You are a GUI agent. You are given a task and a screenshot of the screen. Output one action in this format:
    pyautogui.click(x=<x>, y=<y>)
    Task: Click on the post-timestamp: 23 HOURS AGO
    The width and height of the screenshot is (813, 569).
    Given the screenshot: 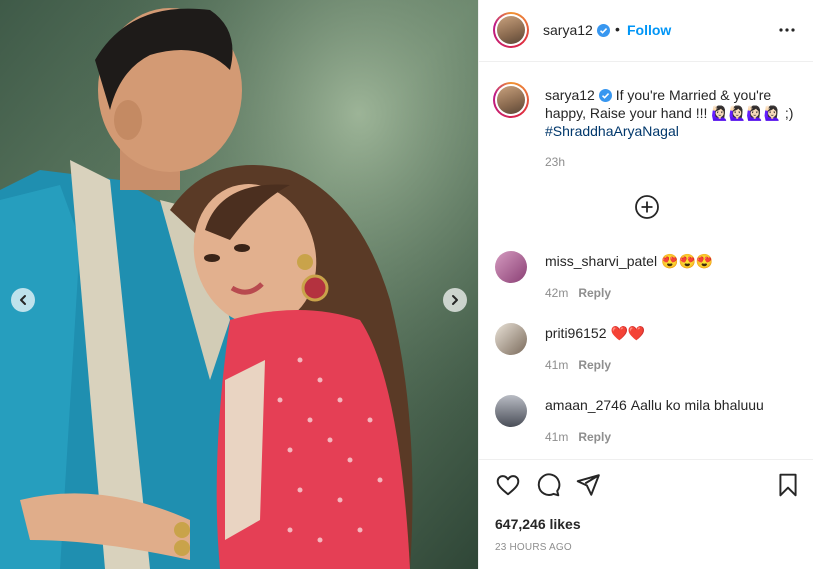 What is the action you would take?
    pyautogui.click(x=533, y=547)
    